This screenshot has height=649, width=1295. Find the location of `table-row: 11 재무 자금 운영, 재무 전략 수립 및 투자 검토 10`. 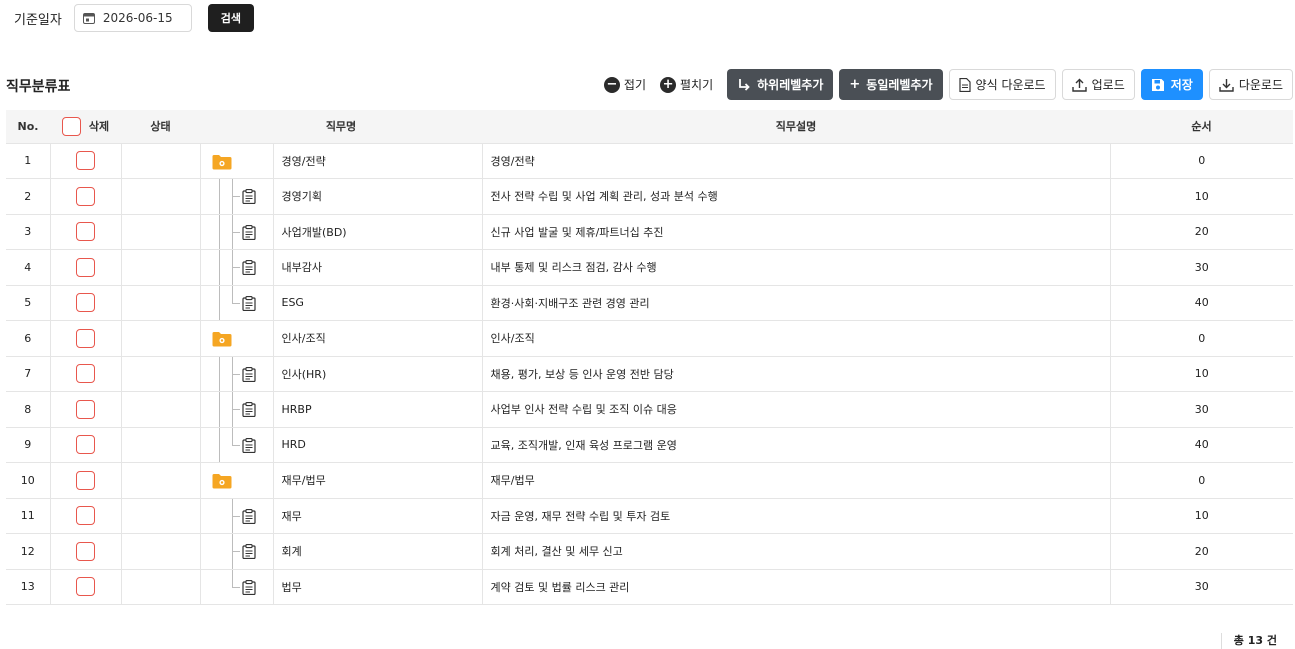

table-row: 11 재무 자금 운영, 재무 전략 수립 및 투자 검토 10 is located at coordinates (649, 516).